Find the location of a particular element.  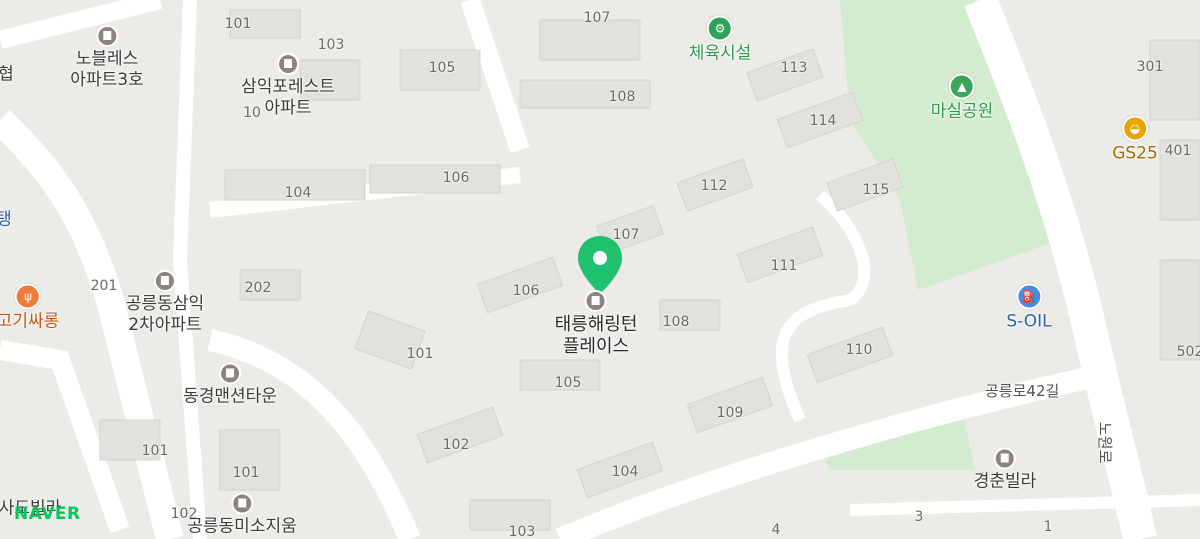

poi-park: ▲ 마실공원 is located at coordinates (962, 98).